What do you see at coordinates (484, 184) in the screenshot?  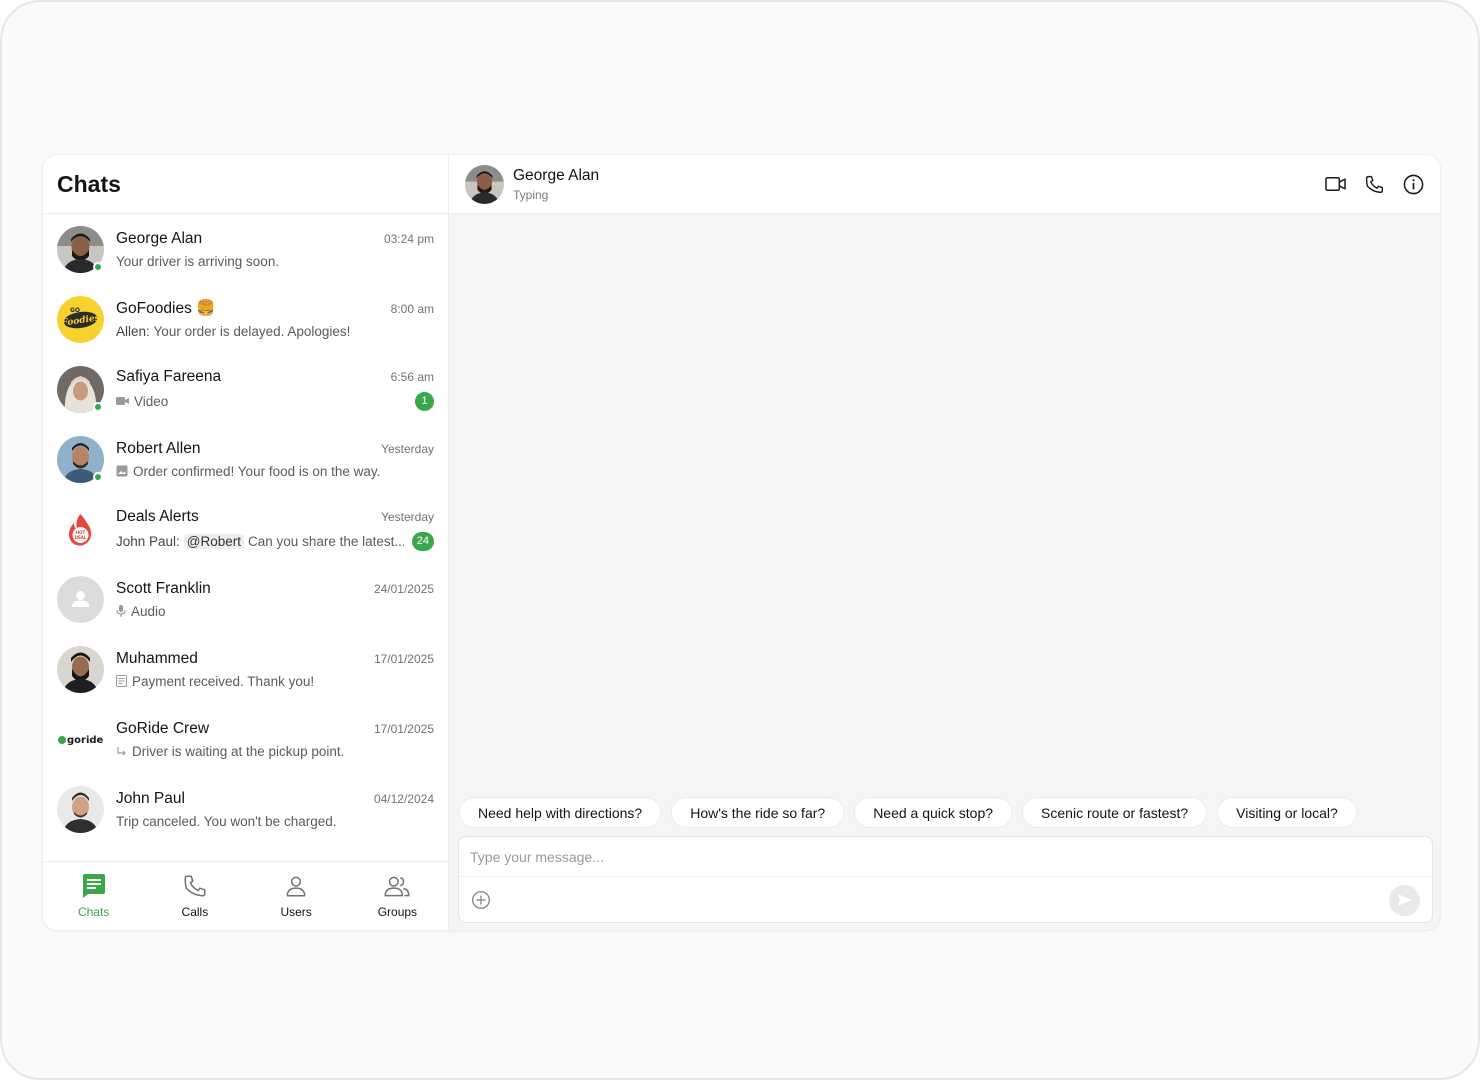 I see `contact-avatar` at bounding box center [484, 184].